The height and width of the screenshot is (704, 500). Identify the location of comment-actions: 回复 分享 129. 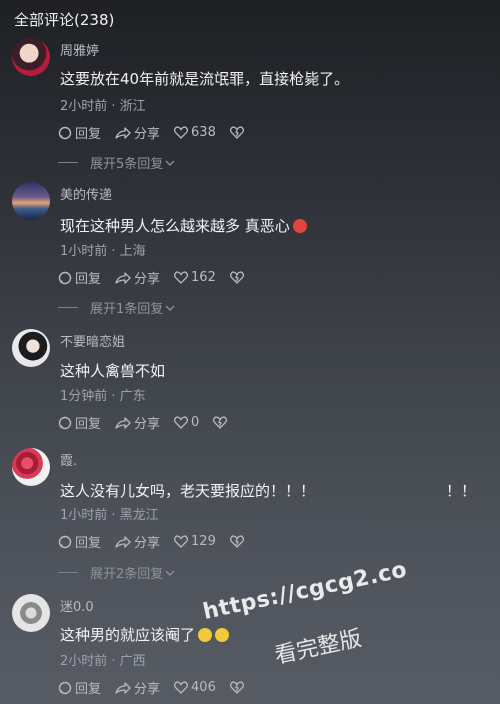
(159, 541).